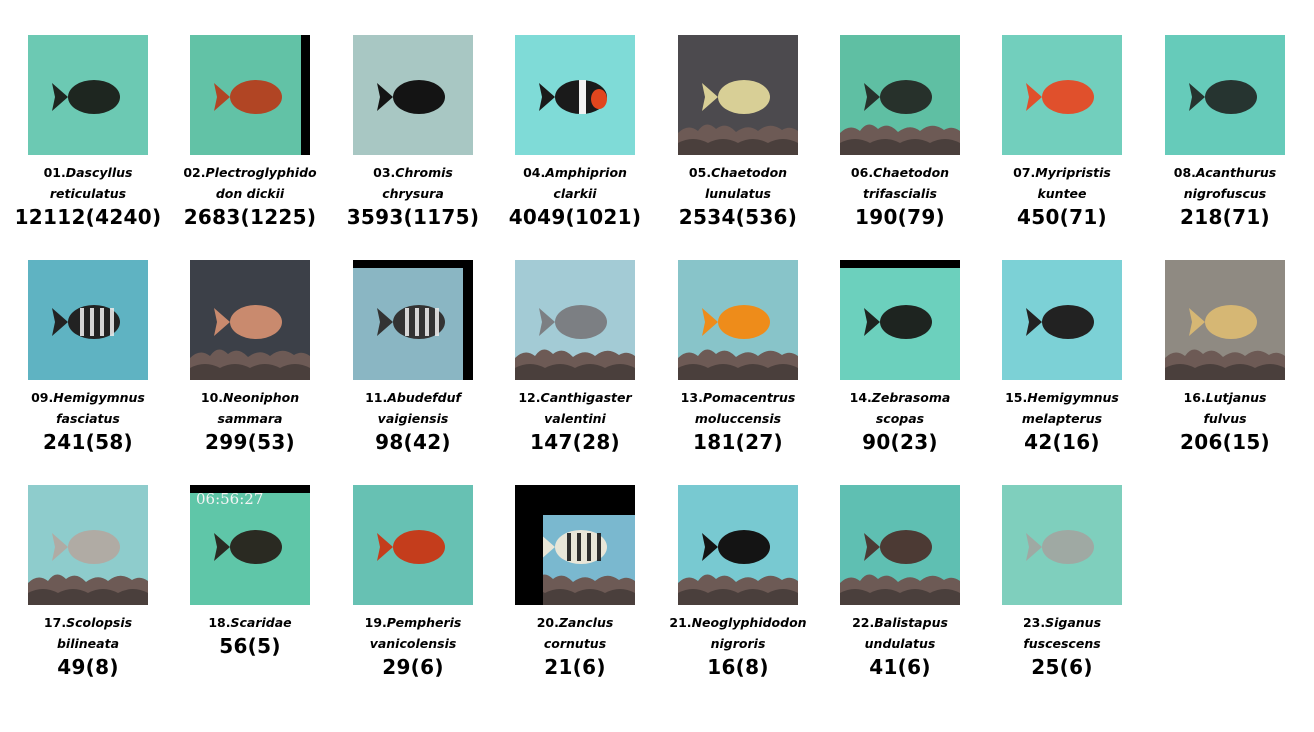 The height and width of the screenshot is (732, 1314). I want to click on species-epithet: nigrofuscus, so click(1225, 193).